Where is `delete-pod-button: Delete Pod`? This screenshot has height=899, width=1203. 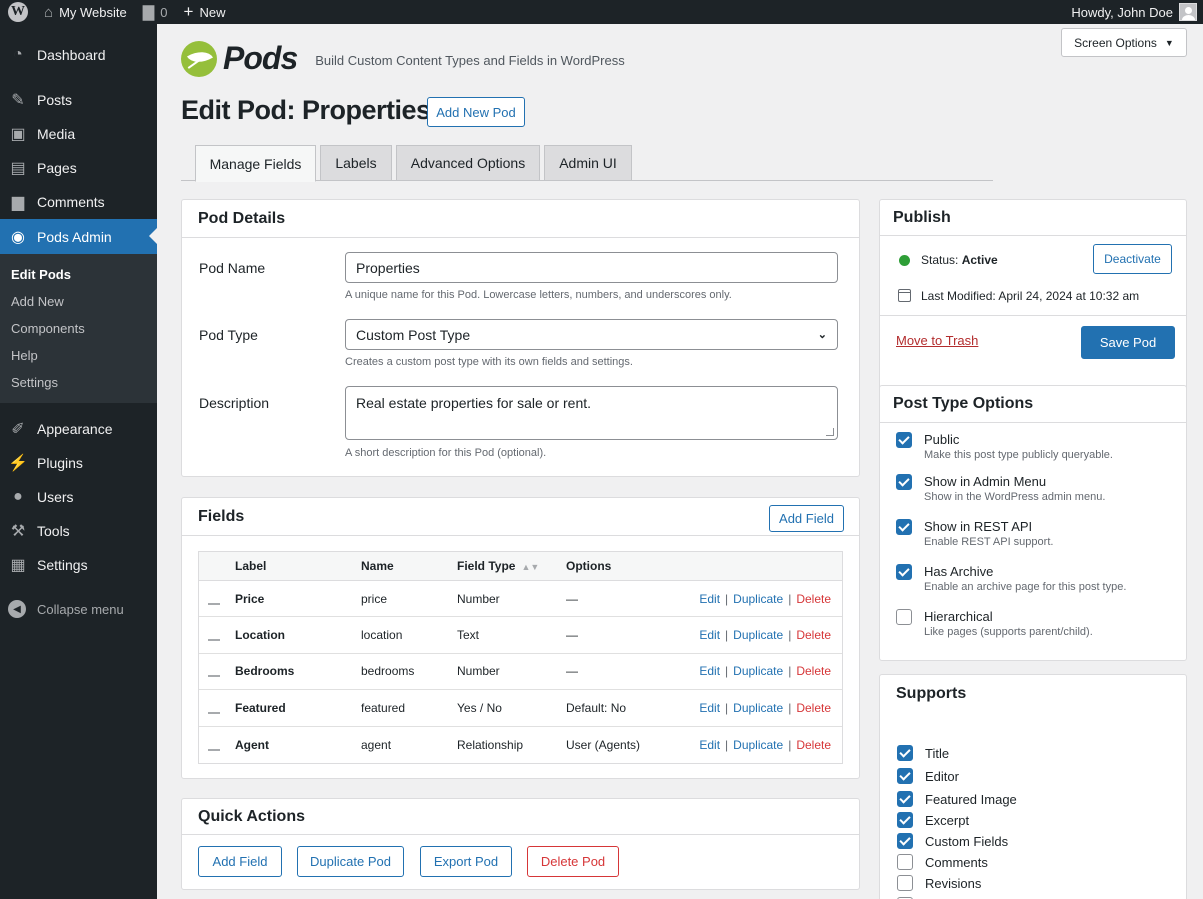 delete-pod-button: Delete Pod is located at coordinates (573, 861).